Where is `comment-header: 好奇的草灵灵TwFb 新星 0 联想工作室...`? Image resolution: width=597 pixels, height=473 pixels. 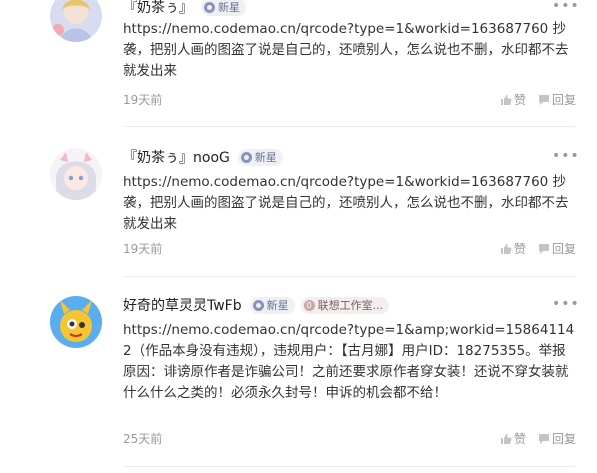 comment-header: 好奇的草灵灵TwFb 新星 0 联想工作室... is located at coordinates (256, 305).